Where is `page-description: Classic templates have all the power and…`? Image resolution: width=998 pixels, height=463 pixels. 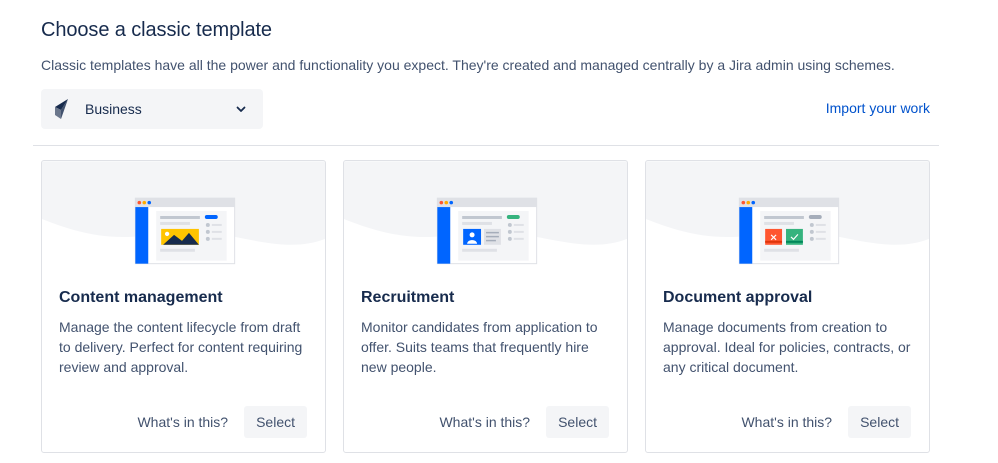 page-description: Classic templates have all the power and… is located at coordinates (468, 65).